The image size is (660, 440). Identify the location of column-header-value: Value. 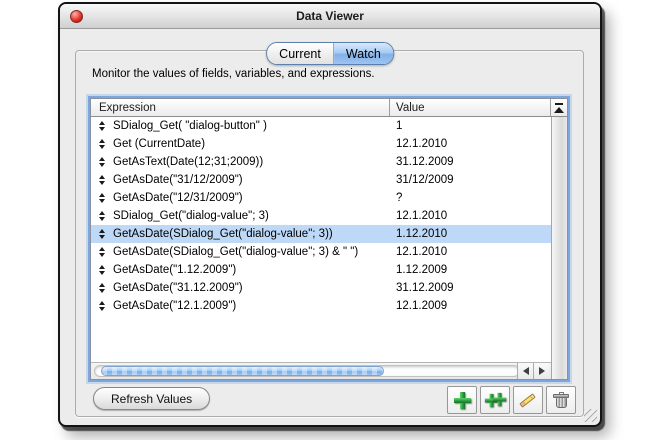
(470, 107).